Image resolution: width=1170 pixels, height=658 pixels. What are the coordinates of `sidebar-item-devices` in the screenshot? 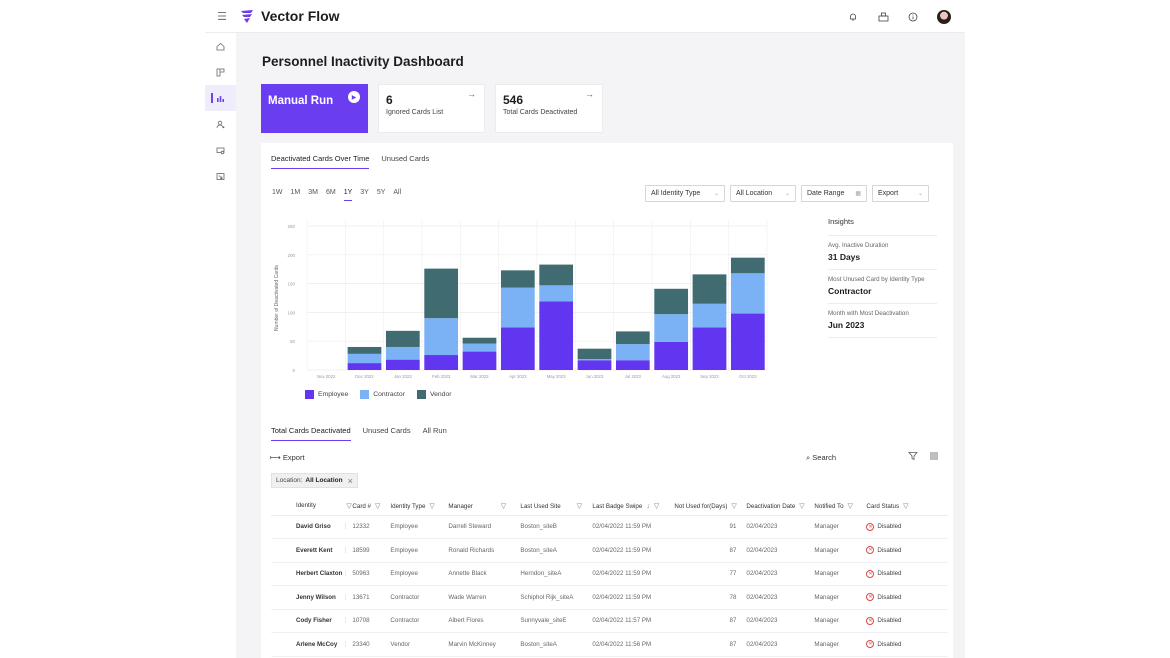 It's located at (220, 150).